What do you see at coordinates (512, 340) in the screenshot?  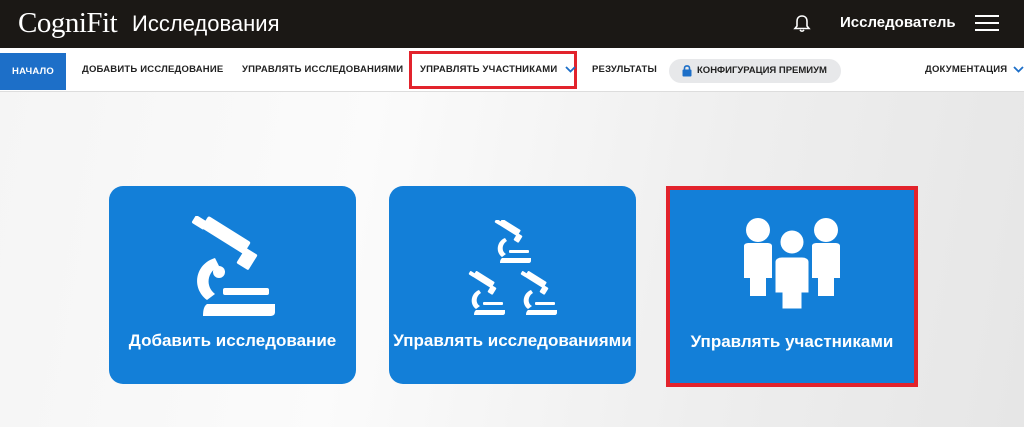 I see `card-manage-studies-label: Управлять исследованиями` at bounding box center [512, 340].